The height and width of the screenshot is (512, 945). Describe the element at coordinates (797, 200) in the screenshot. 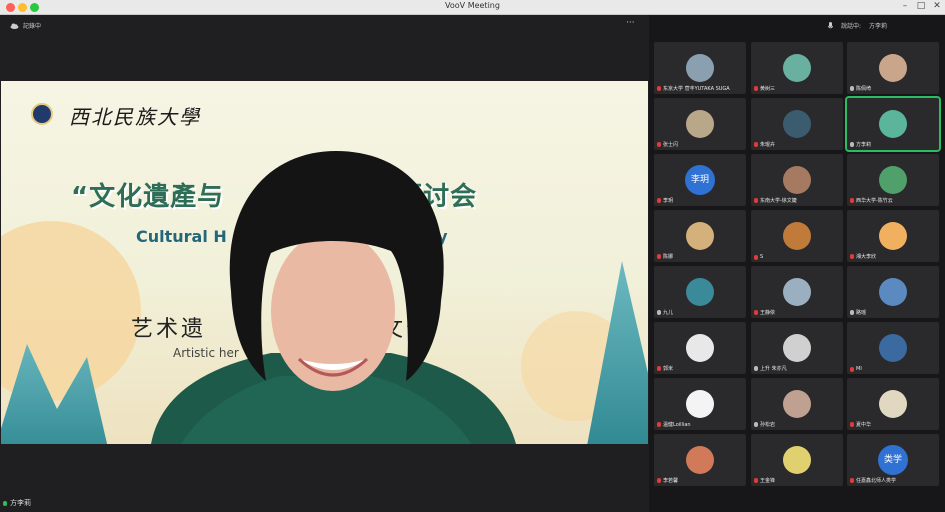

I see `participant-label: 东南大学-徐文婕` at that location.